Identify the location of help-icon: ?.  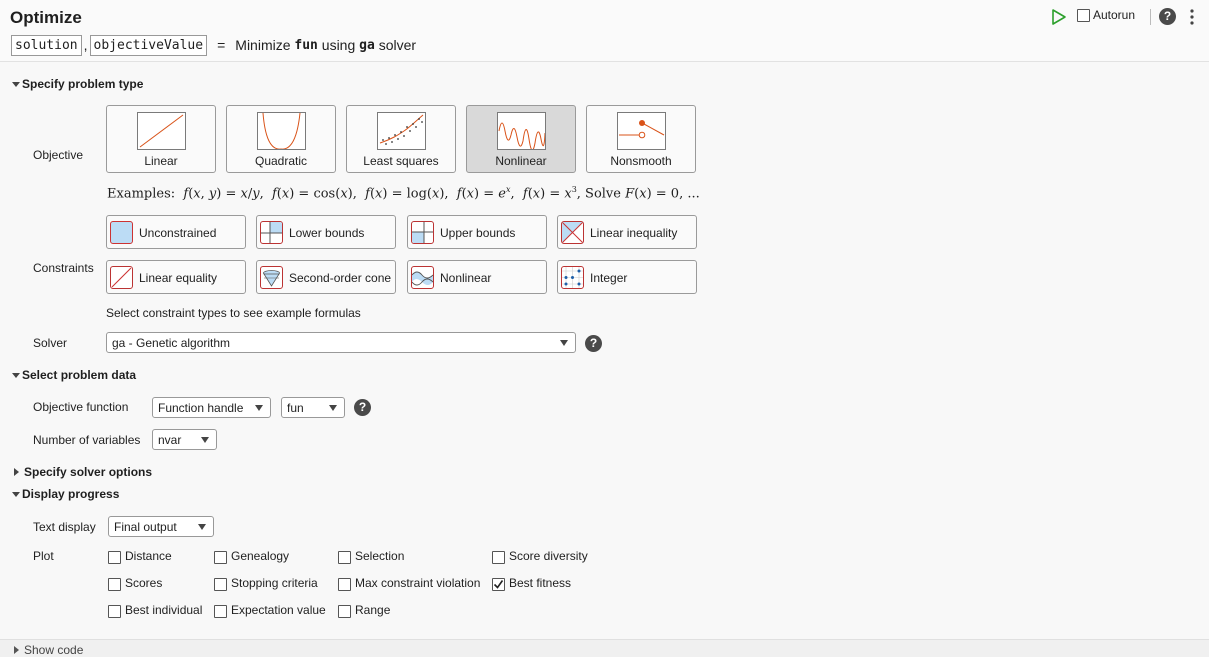
(1167, 16).